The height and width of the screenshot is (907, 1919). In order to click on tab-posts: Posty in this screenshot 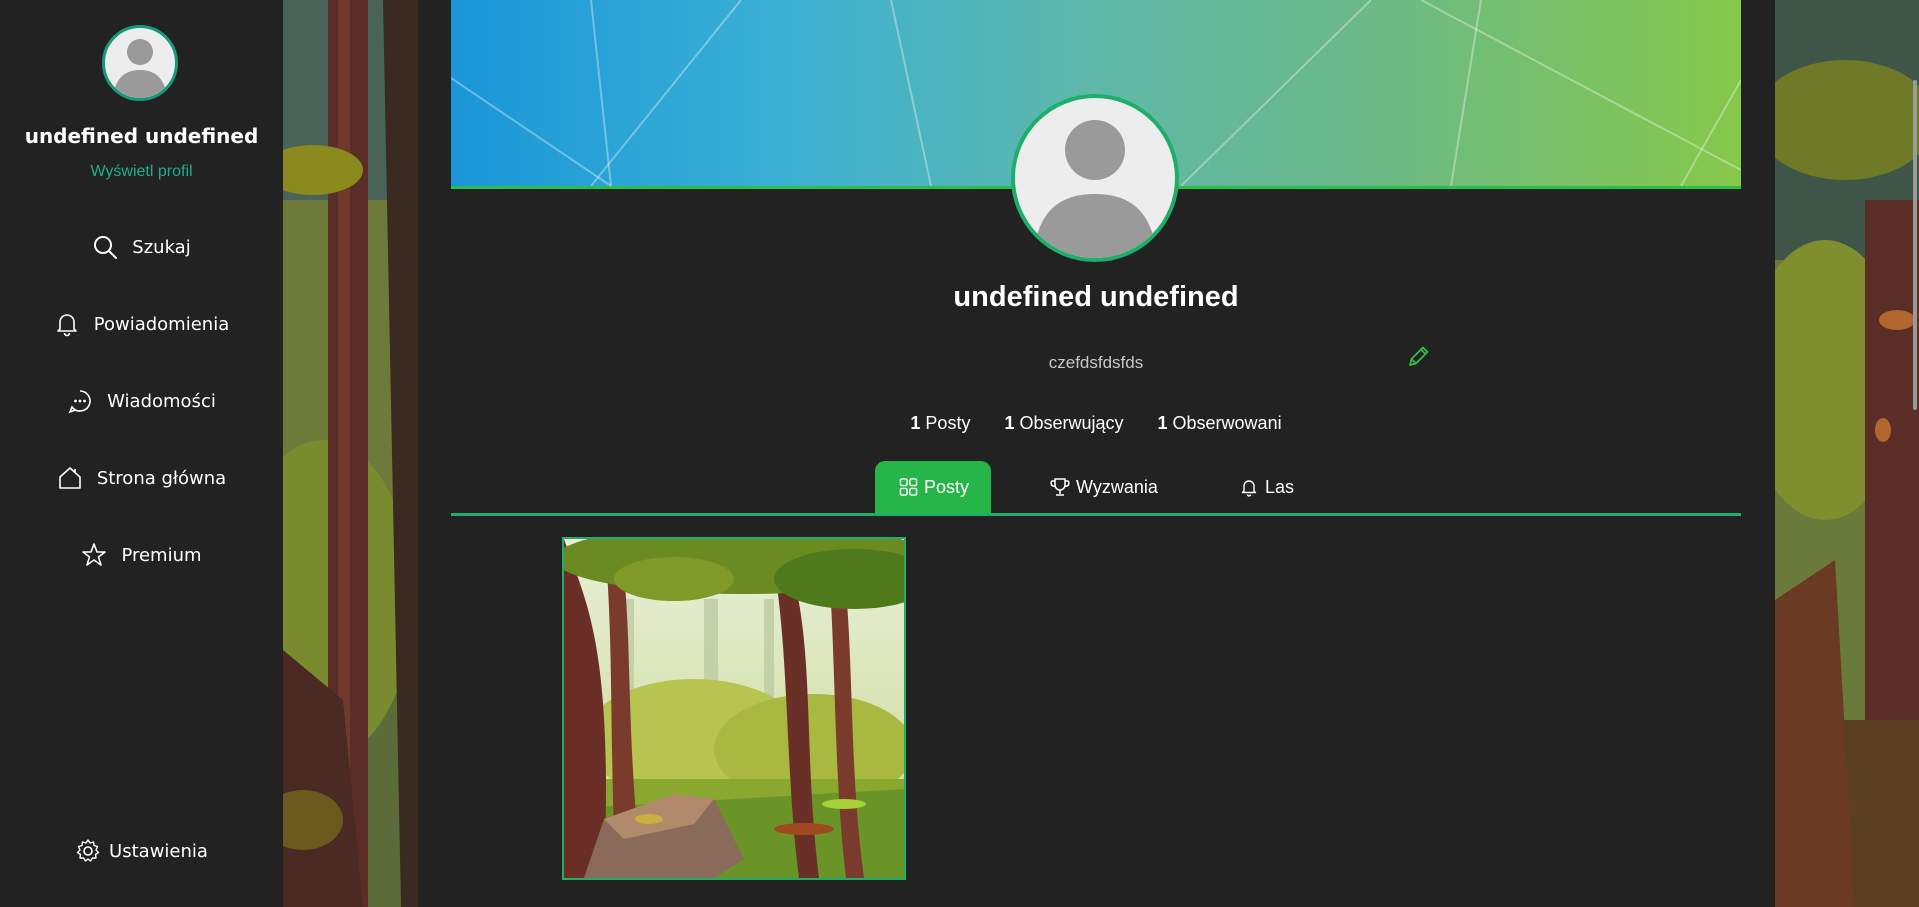, I will do `click(933, 487)`.